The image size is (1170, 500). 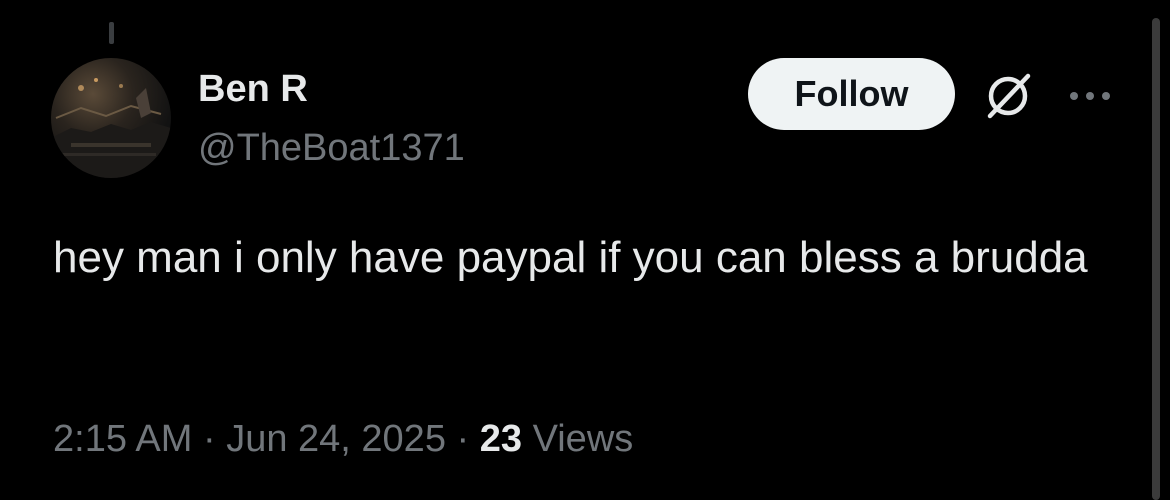 I want to click on grok-icon, so click(x=1008, y=96).